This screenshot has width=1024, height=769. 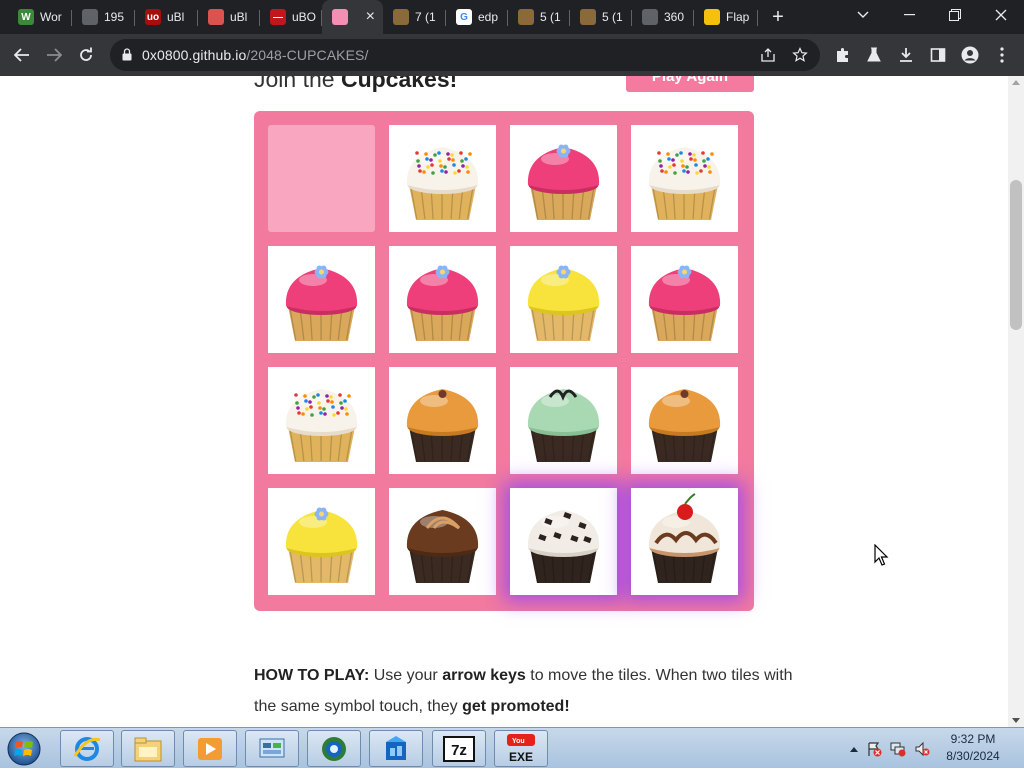 I want to click on vertical-scrollbar, so click(x=1016, y=401).